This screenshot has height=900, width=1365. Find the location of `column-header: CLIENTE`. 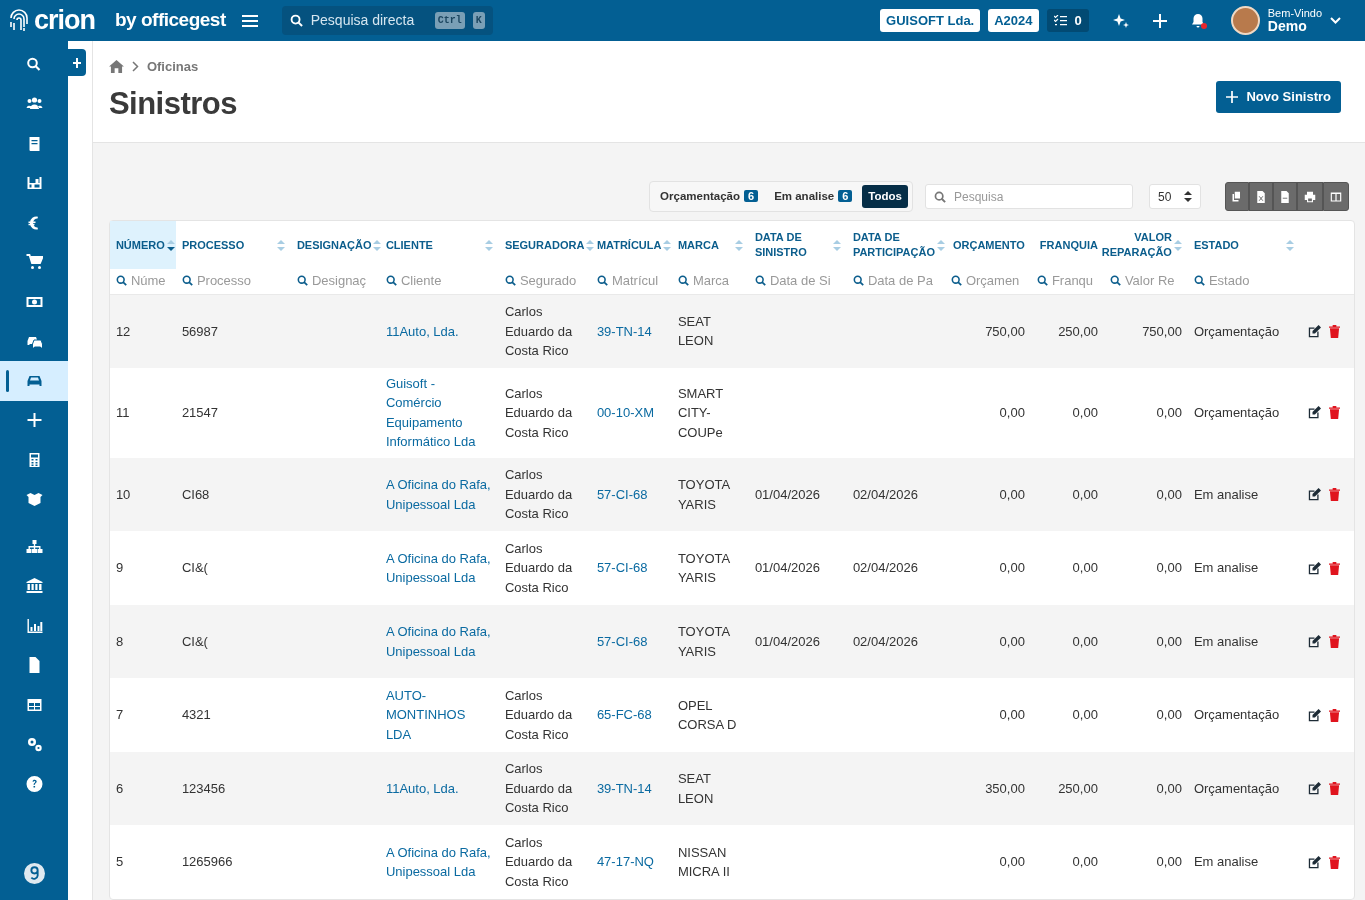

column-header: CLIENTE is located at coordinates (439, 245).